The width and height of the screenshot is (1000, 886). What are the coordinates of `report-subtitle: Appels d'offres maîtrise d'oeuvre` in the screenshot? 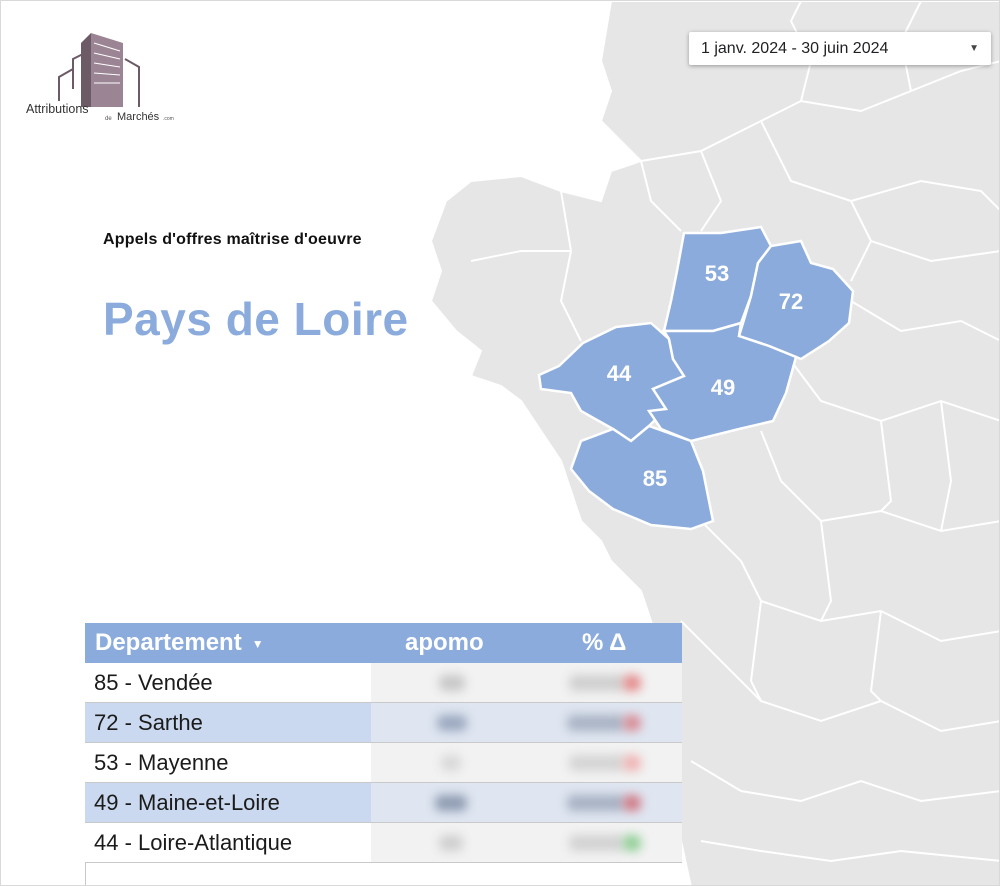 It's located at (232, 239).